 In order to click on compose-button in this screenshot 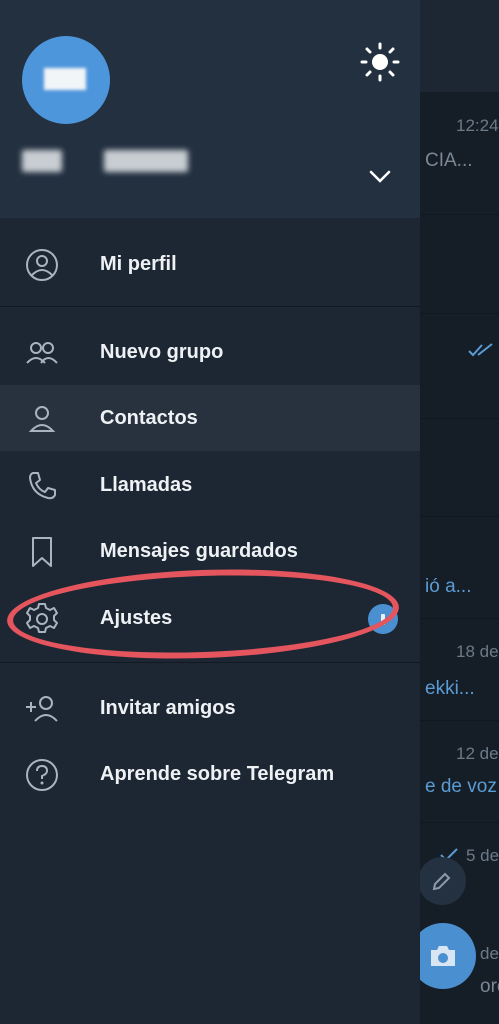, I will do `click(442, 881)`.